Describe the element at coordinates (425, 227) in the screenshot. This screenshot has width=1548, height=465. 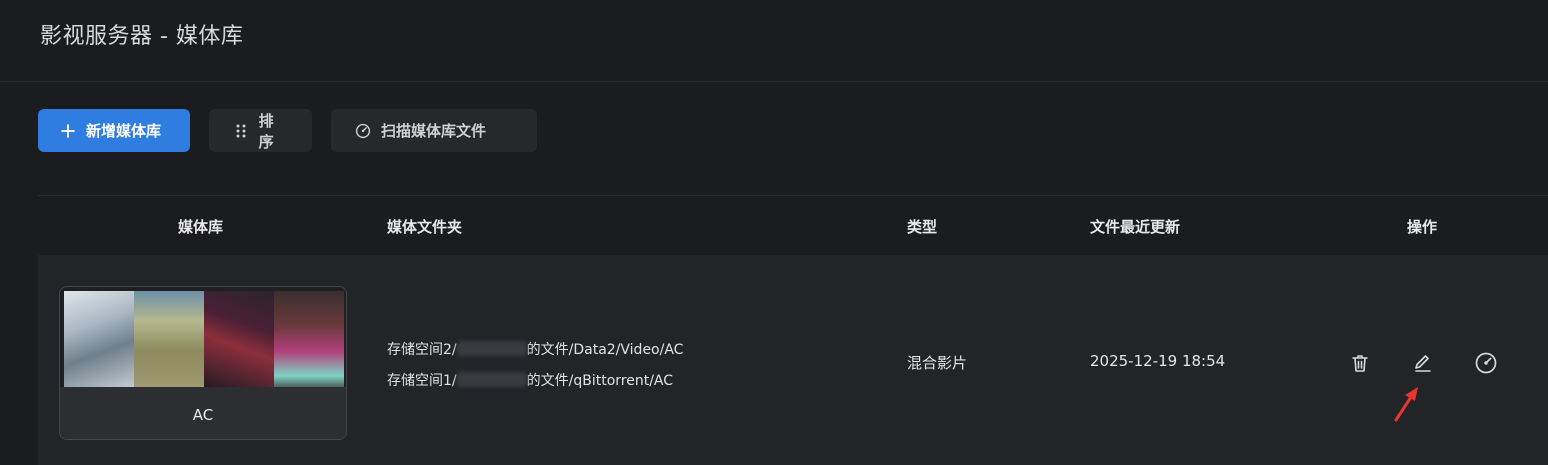
I see `column-header-folders: 媒体文件夹` at that location.